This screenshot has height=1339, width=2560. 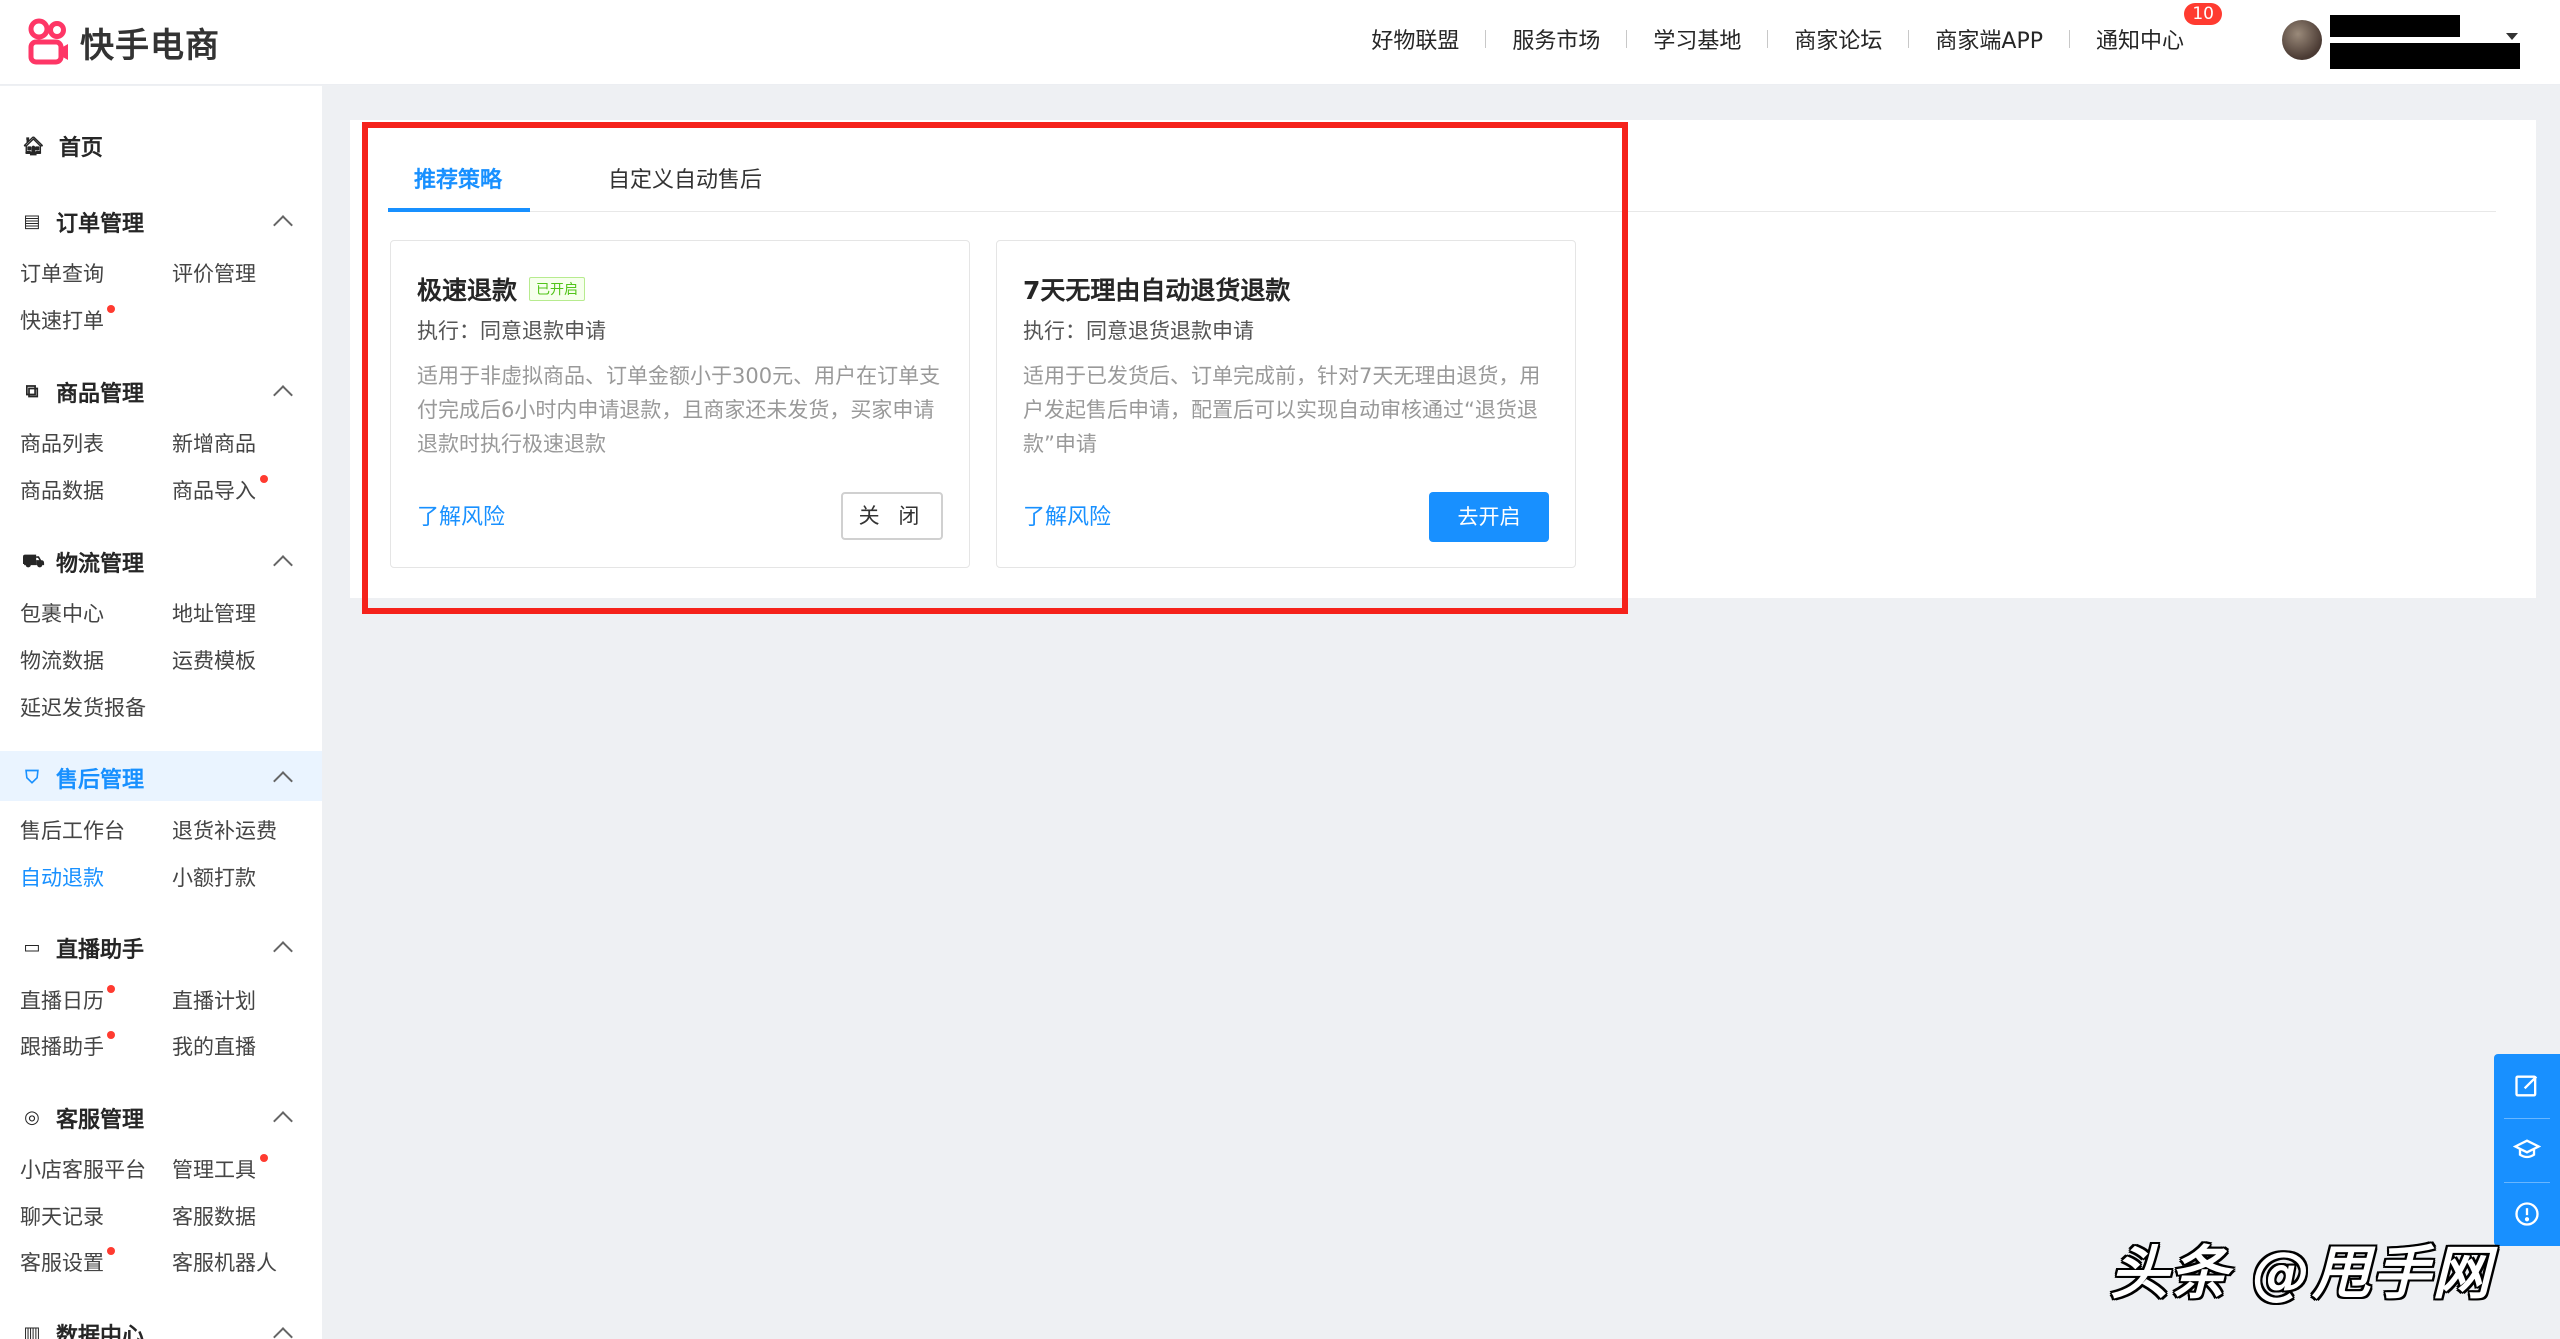 I want to click on floating-toolbar, so click(x=2527, y=1150).